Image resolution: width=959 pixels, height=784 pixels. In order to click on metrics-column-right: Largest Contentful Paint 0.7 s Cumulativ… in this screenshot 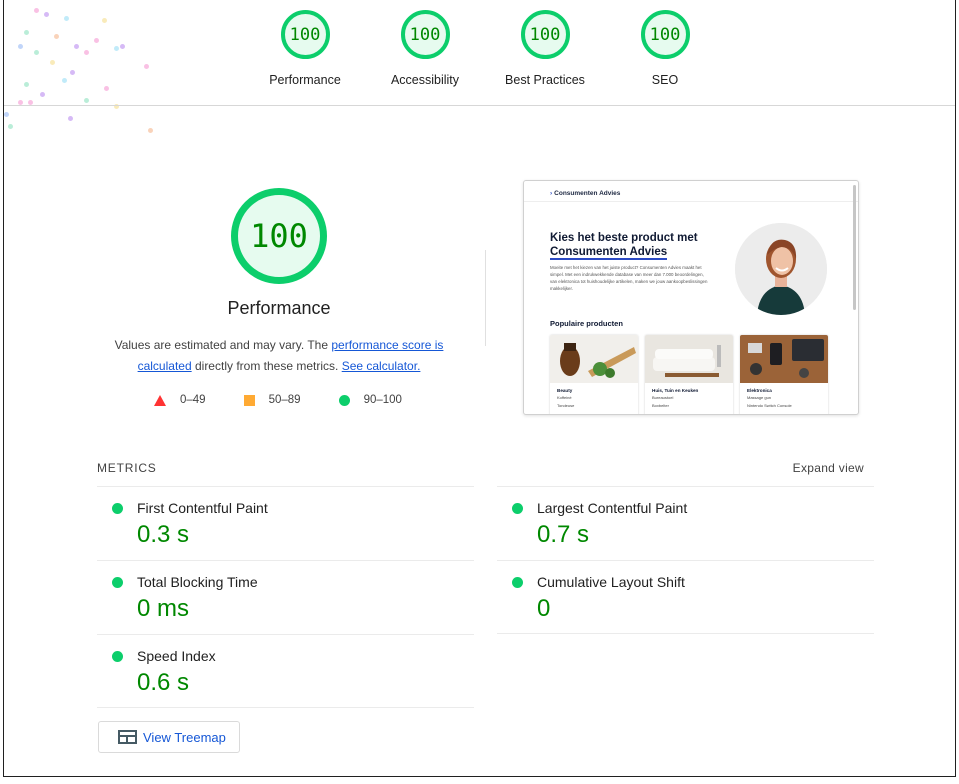, I will do `click(685, 560)`.